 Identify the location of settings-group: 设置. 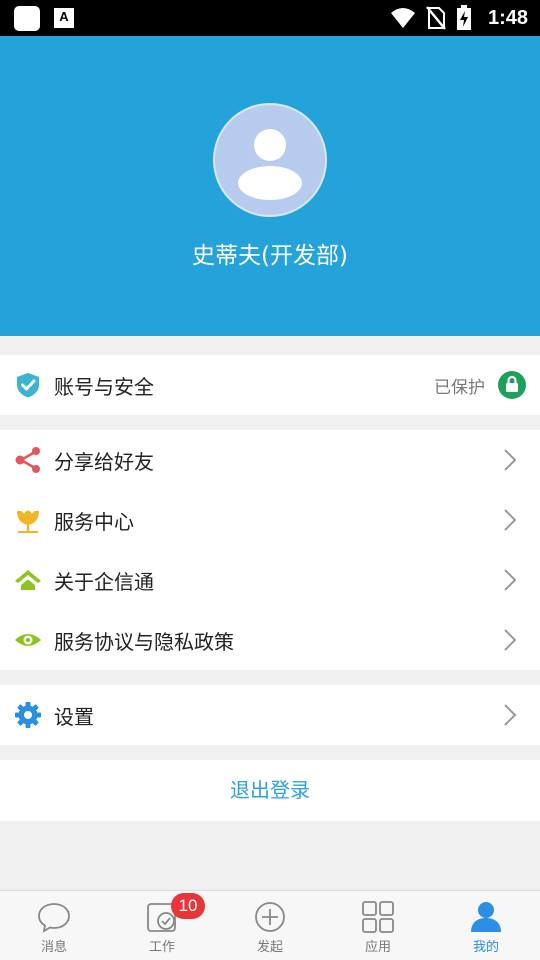
(270, 715).